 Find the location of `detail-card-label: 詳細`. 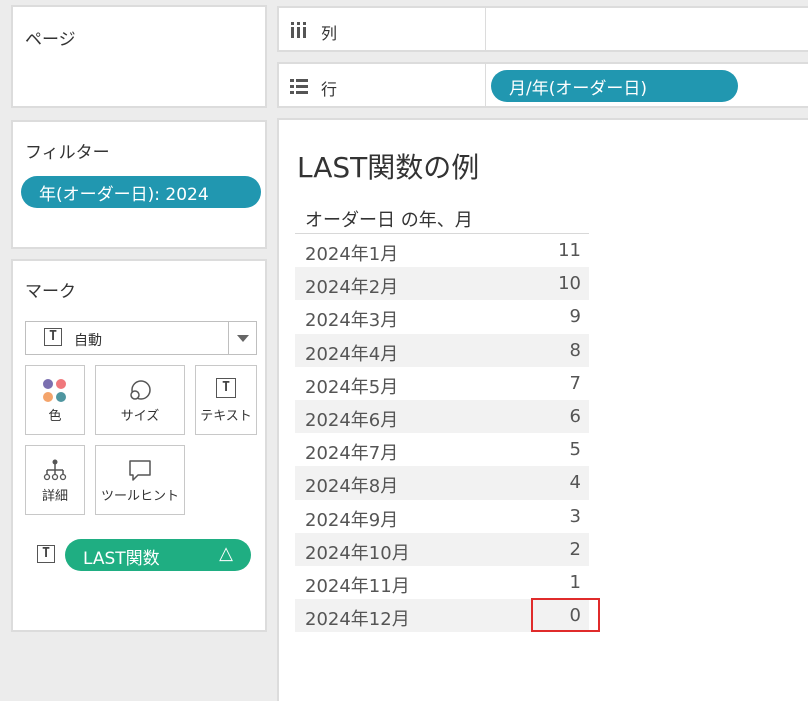

detail-card-label: 詳細 is located at coordinates (54, 496).